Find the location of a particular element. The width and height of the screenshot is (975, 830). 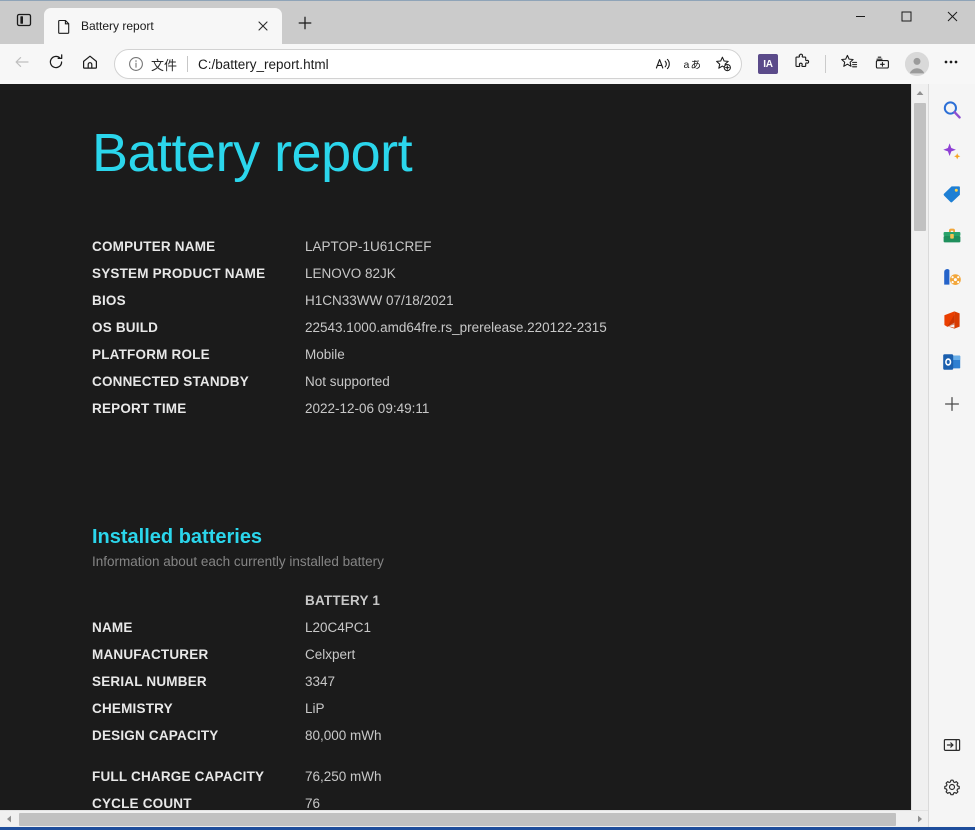

back-button is located at coordinates (22, 64).